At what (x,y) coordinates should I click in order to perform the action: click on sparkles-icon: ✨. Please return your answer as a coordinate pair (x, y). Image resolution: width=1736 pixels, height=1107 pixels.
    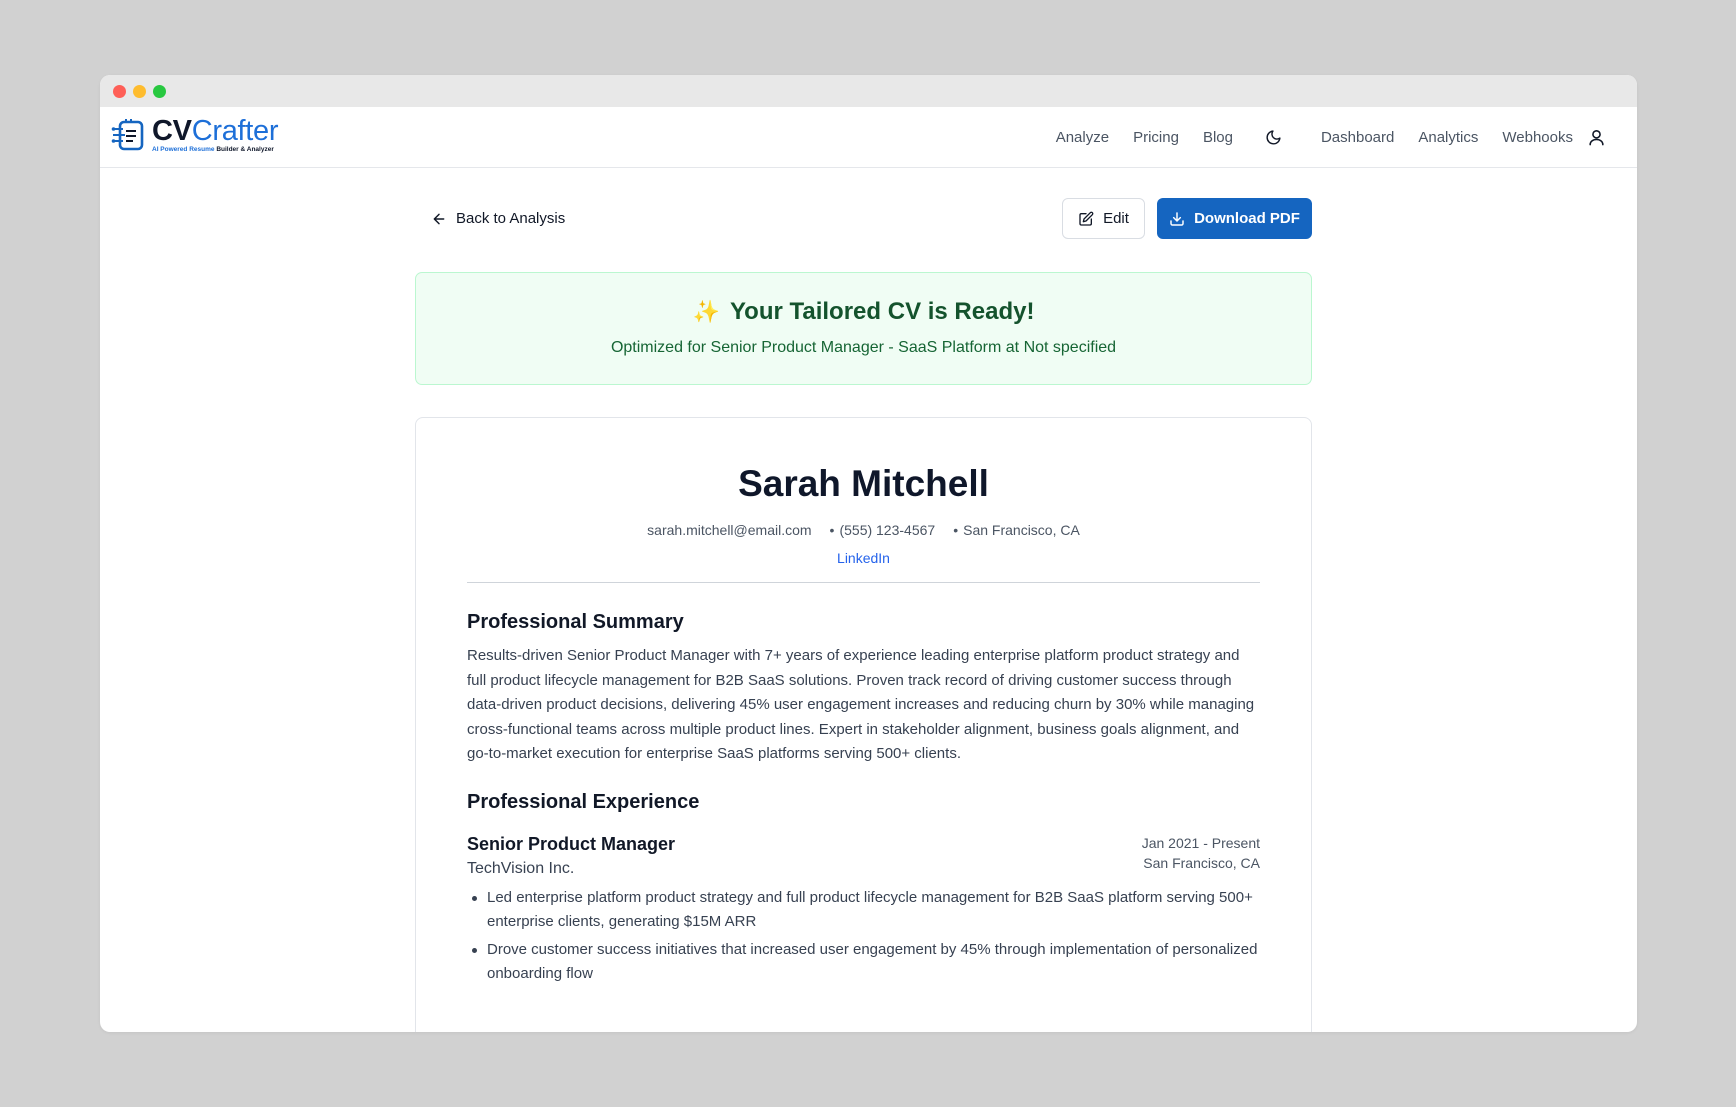
    Looking at the image, I should click on (706, 311).